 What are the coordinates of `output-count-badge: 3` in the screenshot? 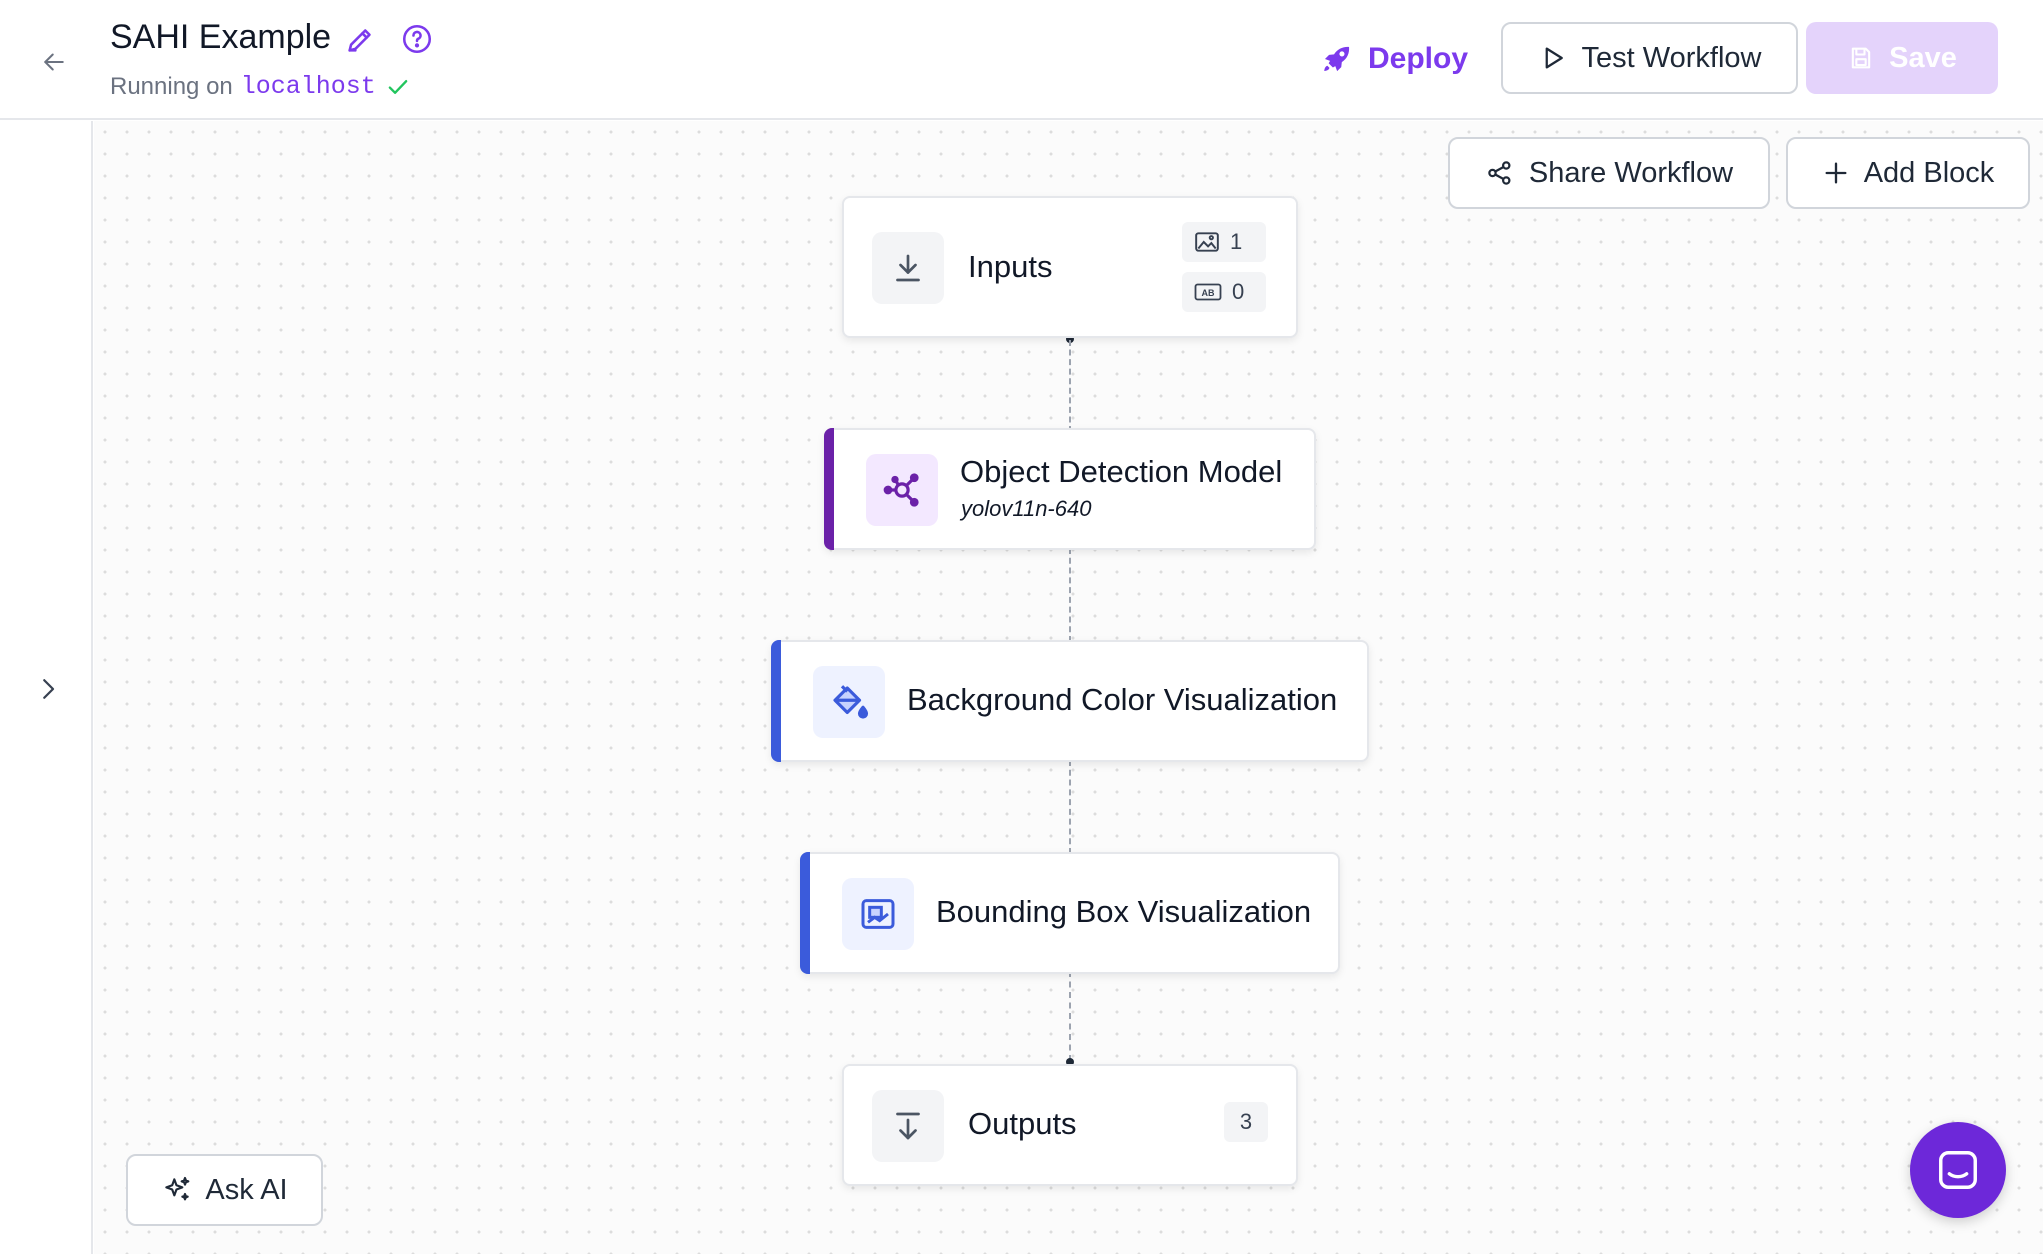 It's located at (1246, 1122).